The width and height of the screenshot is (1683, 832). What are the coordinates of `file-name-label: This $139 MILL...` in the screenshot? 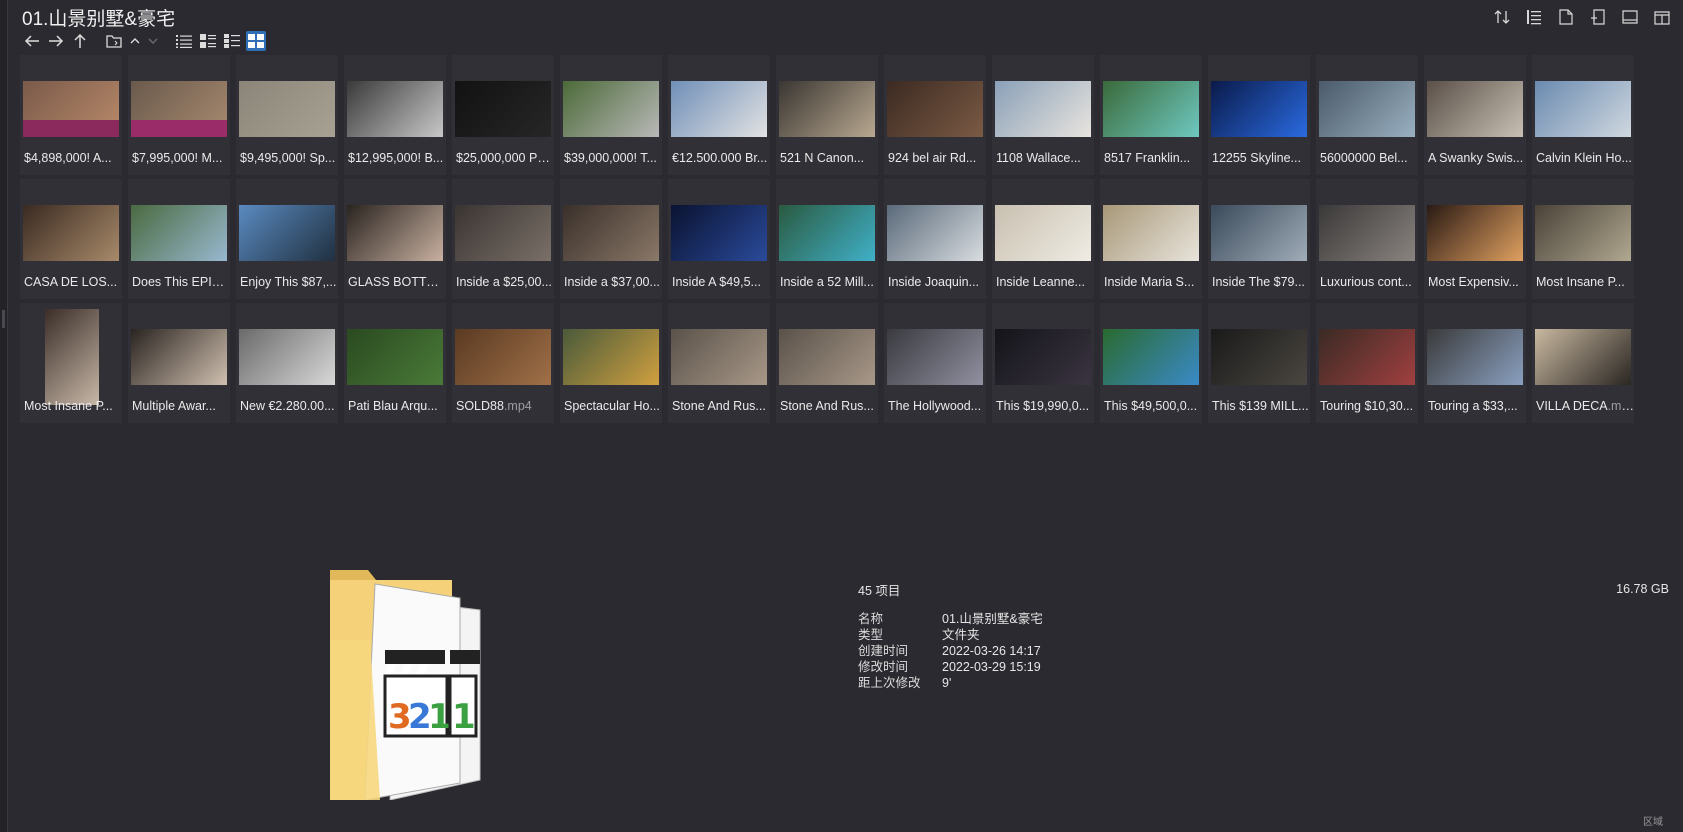 It's located at (1261, 406).